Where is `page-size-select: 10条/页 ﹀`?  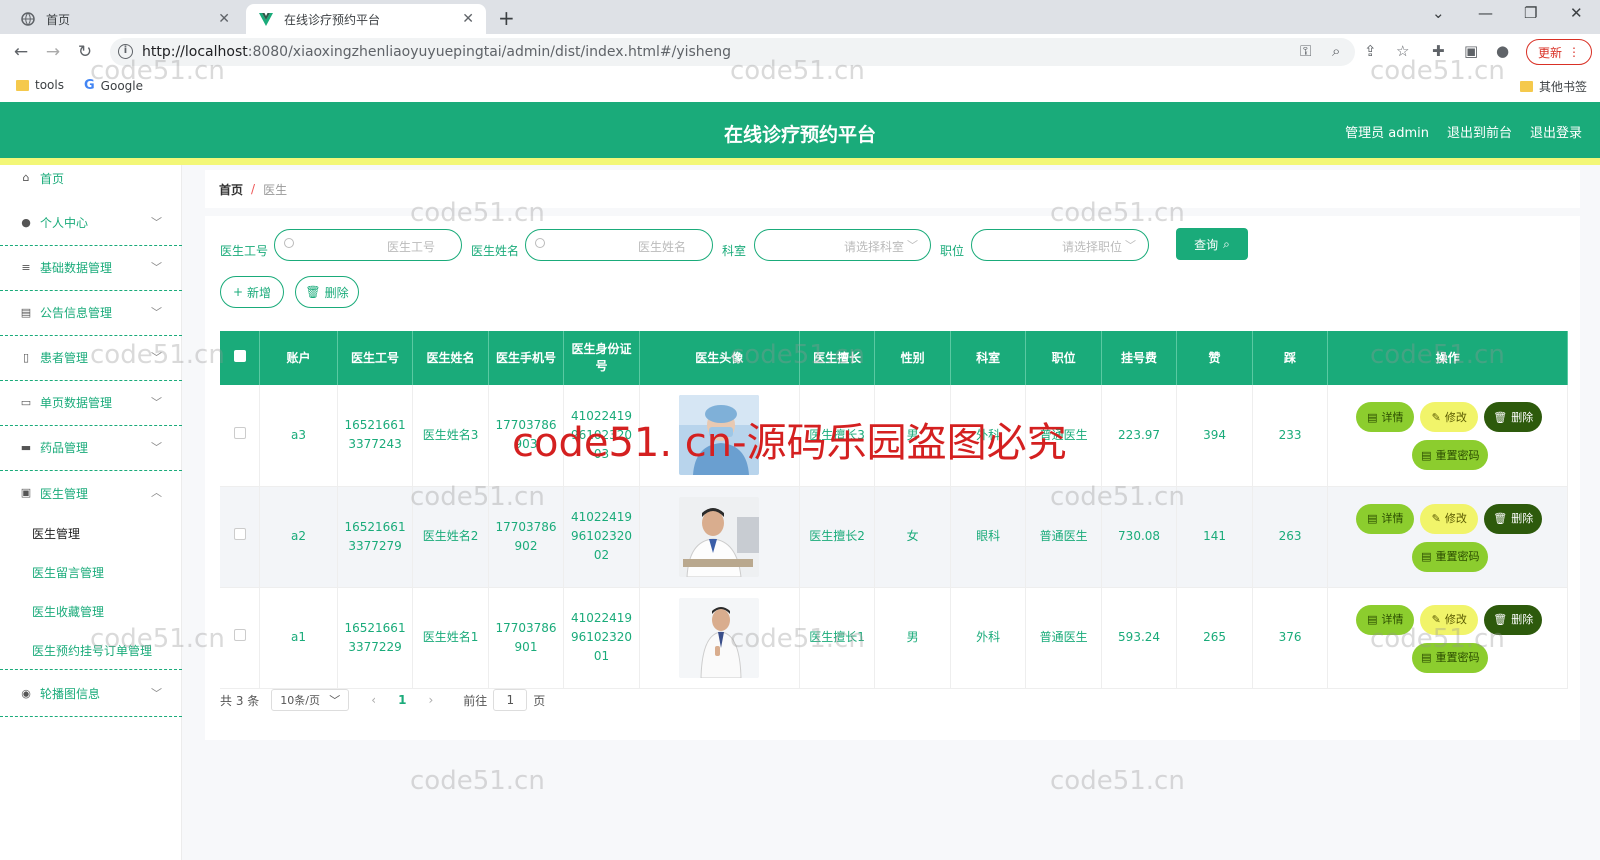
page-size-select: 10条/页 ﹀ is located at coordinates (310, 700).